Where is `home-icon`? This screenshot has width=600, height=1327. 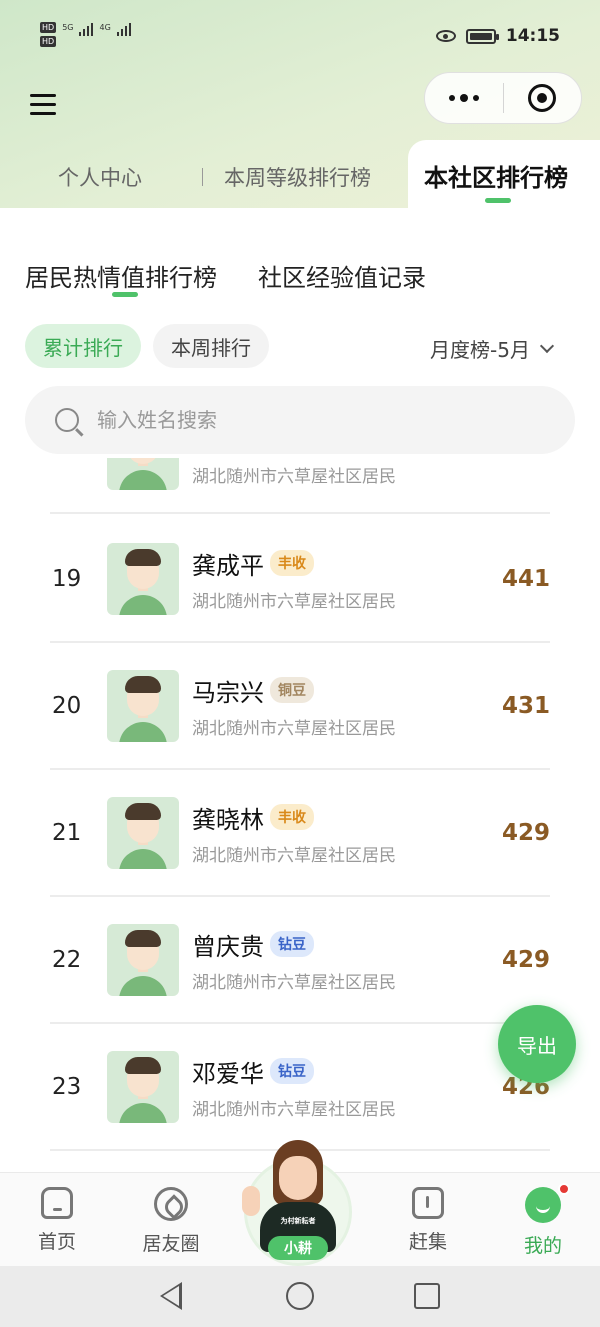
home-icon is located at coordinates (57, 1203).